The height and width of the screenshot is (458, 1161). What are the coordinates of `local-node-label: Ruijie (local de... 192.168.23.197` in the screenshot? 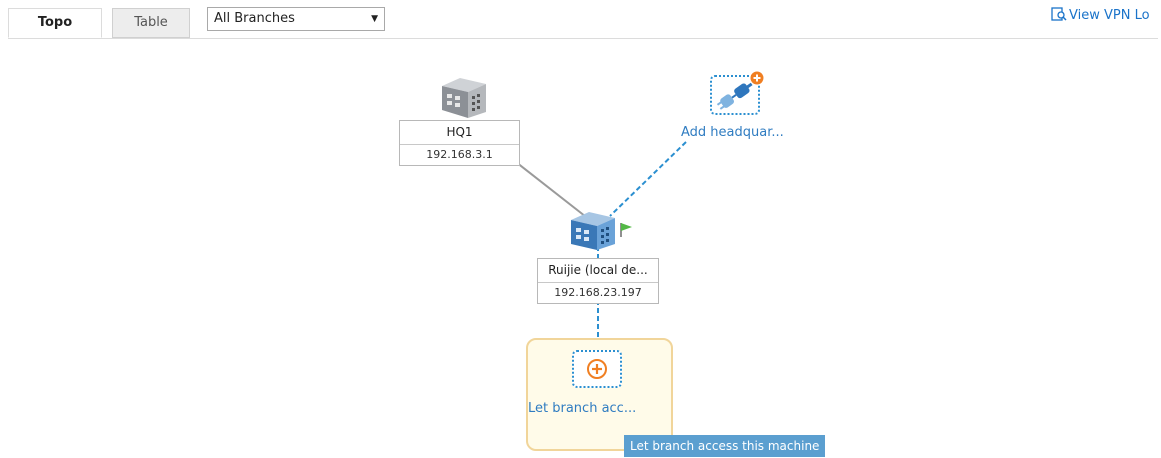 It's located at (598, 281).